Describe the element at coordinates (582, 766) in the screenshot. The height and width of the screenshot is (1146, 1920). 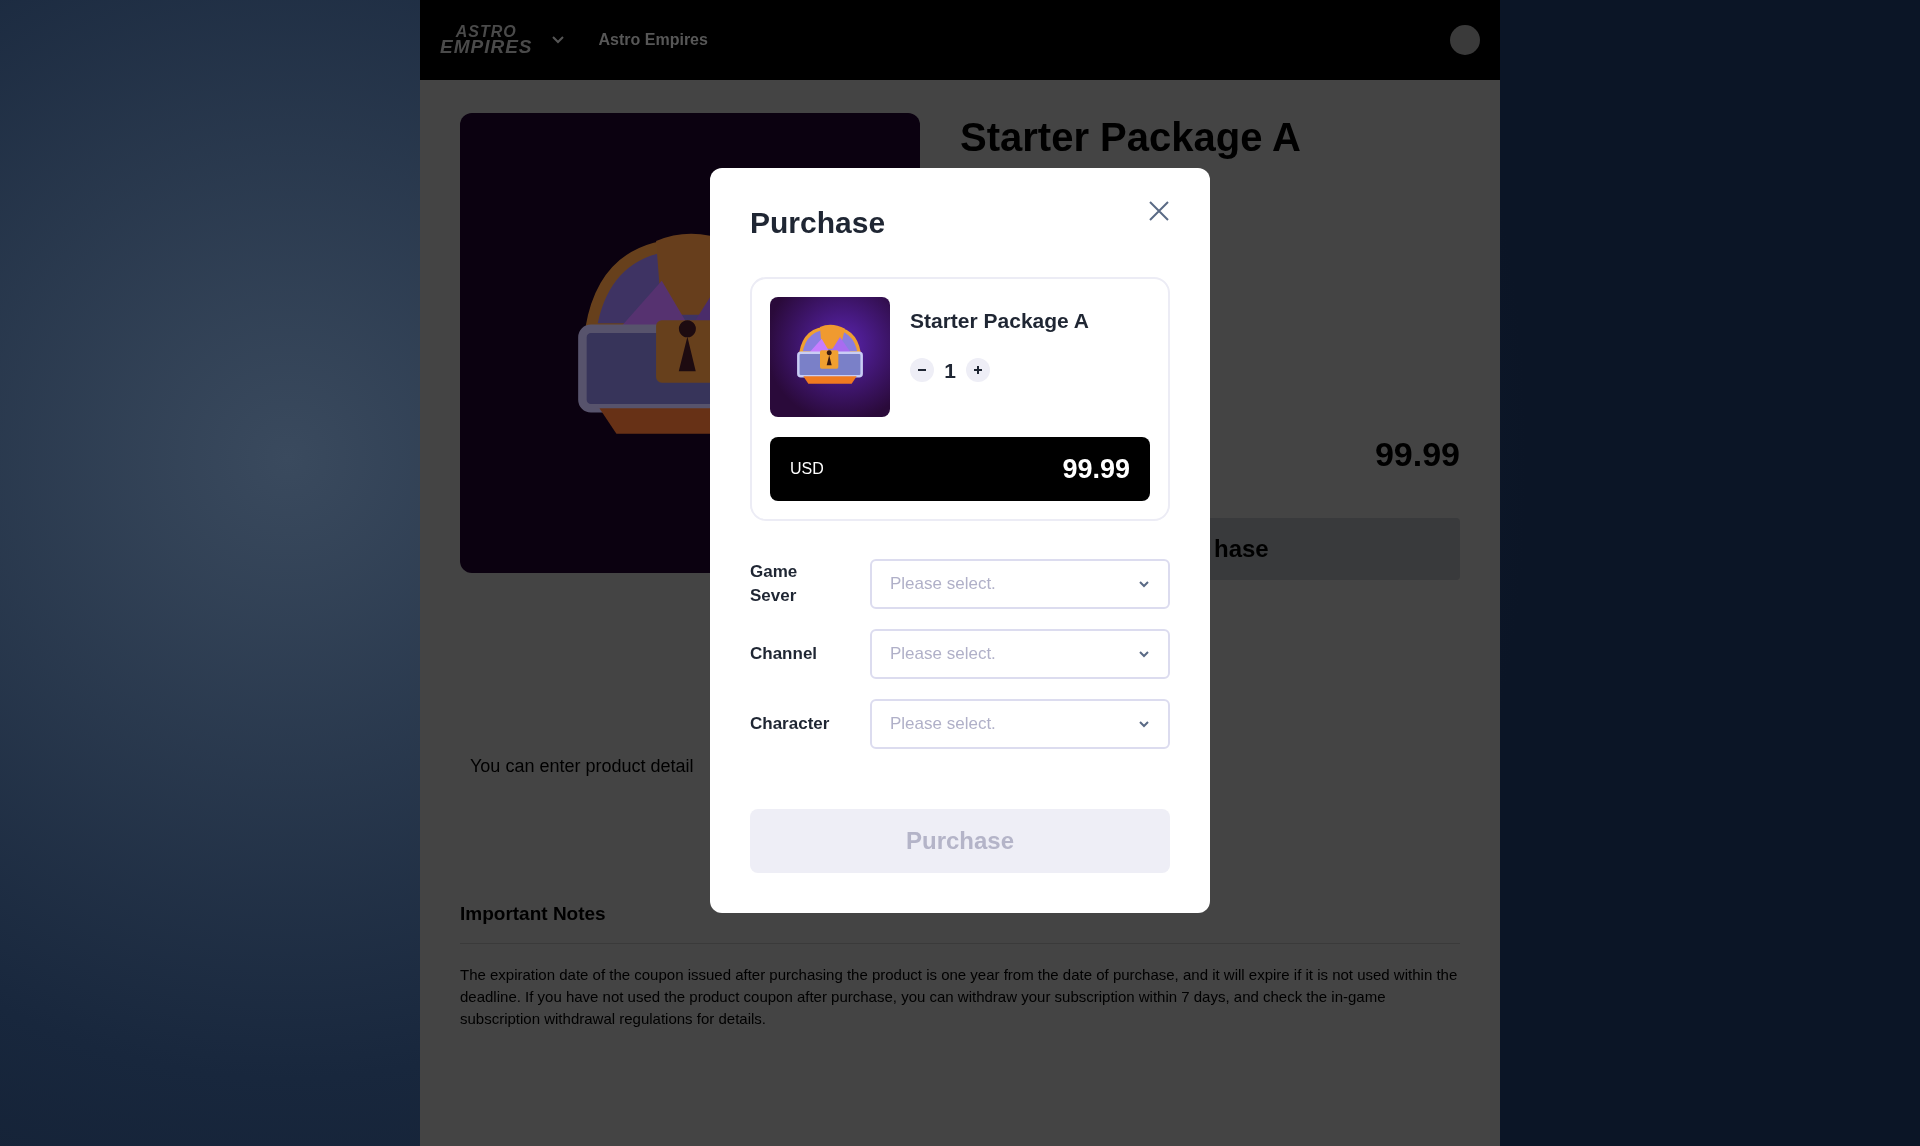
I see `product-description: You can enter product detail` at that location.